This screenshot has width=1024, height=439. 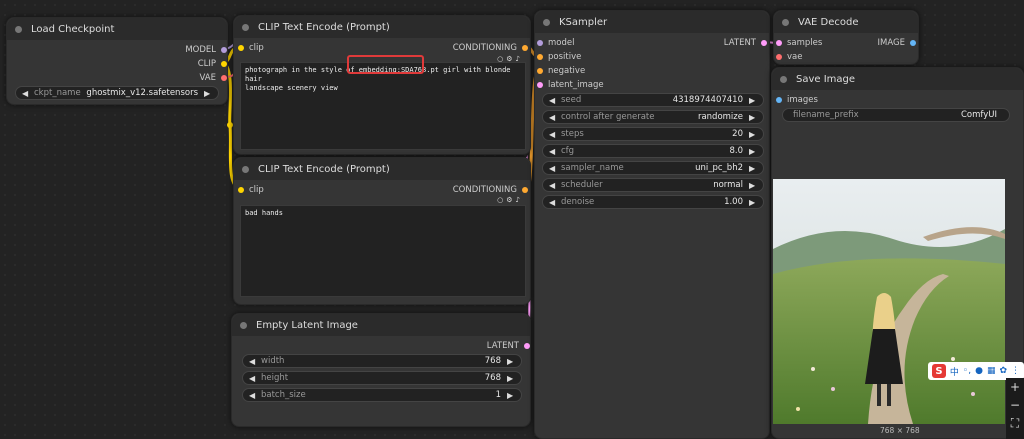 What do you see at coordinates (570, 85) in the screenshot?
I see `input-latent-image: latent_image` at bounding box center [570, 85].